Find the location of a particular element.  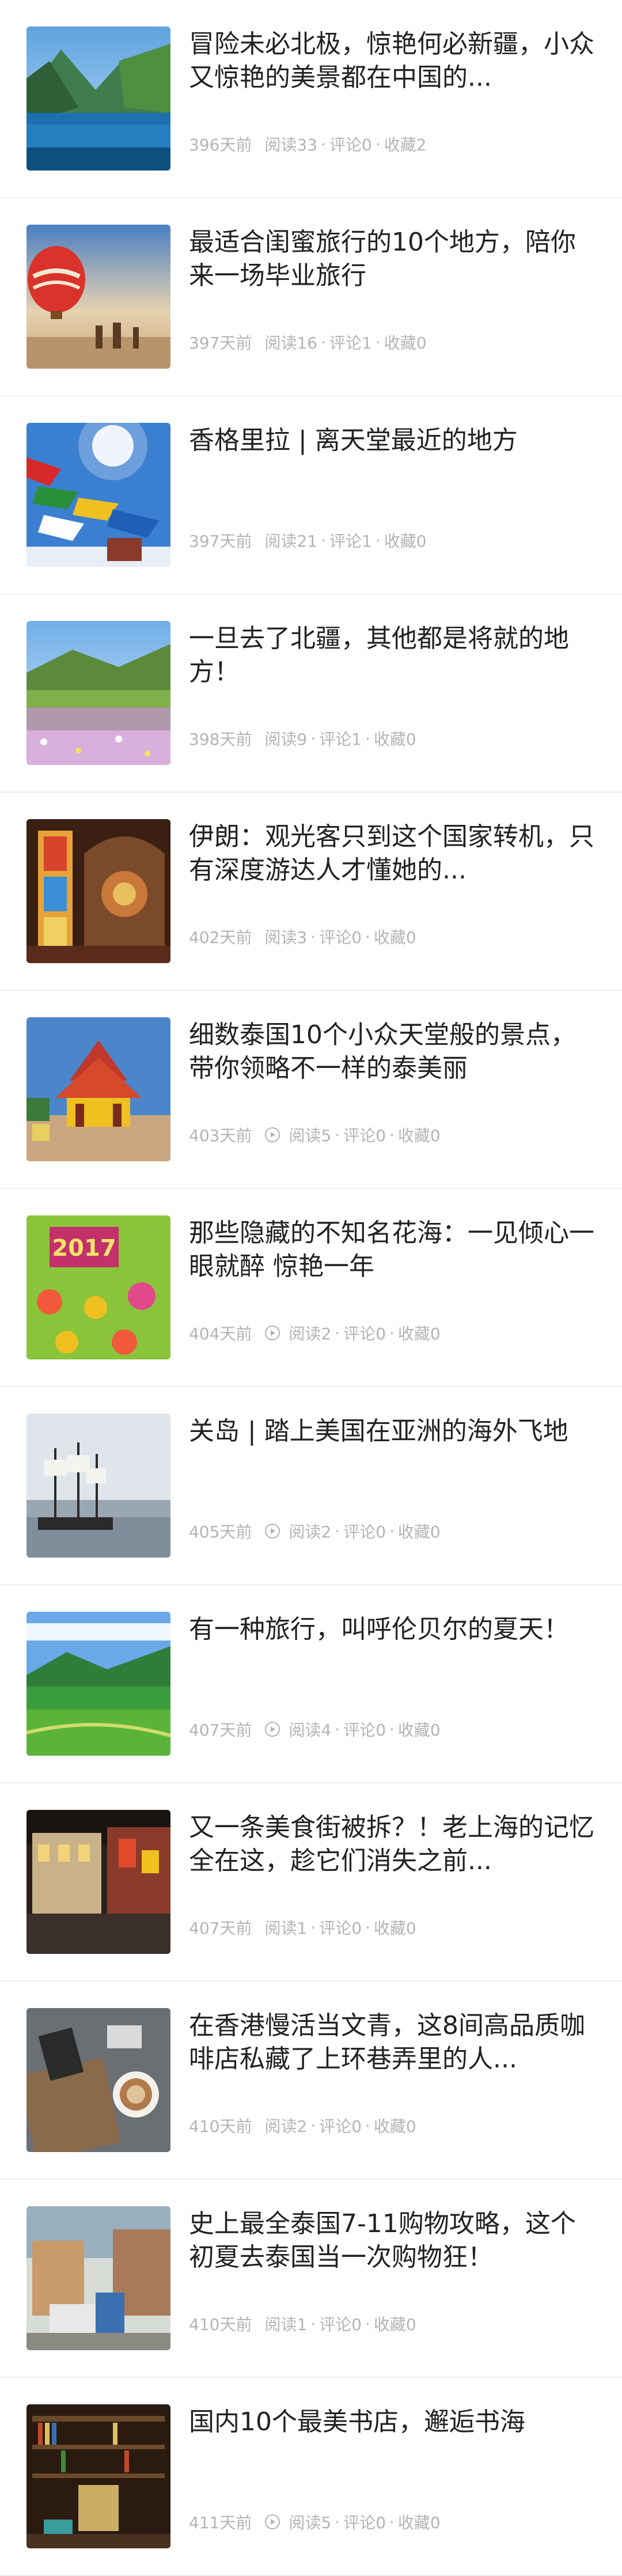

publish-date: 398天前 is located at coordinates (220, 739).